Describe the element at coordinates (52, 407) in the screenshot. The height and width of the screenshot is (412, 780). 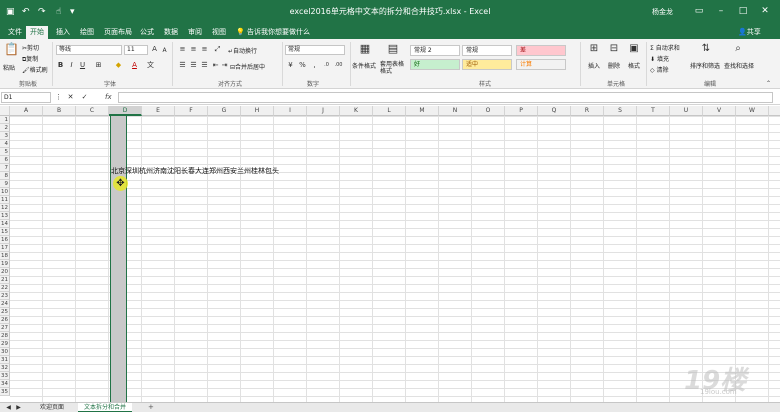
I see `sheet-tab-welcome: 欢迎页面` at that location.